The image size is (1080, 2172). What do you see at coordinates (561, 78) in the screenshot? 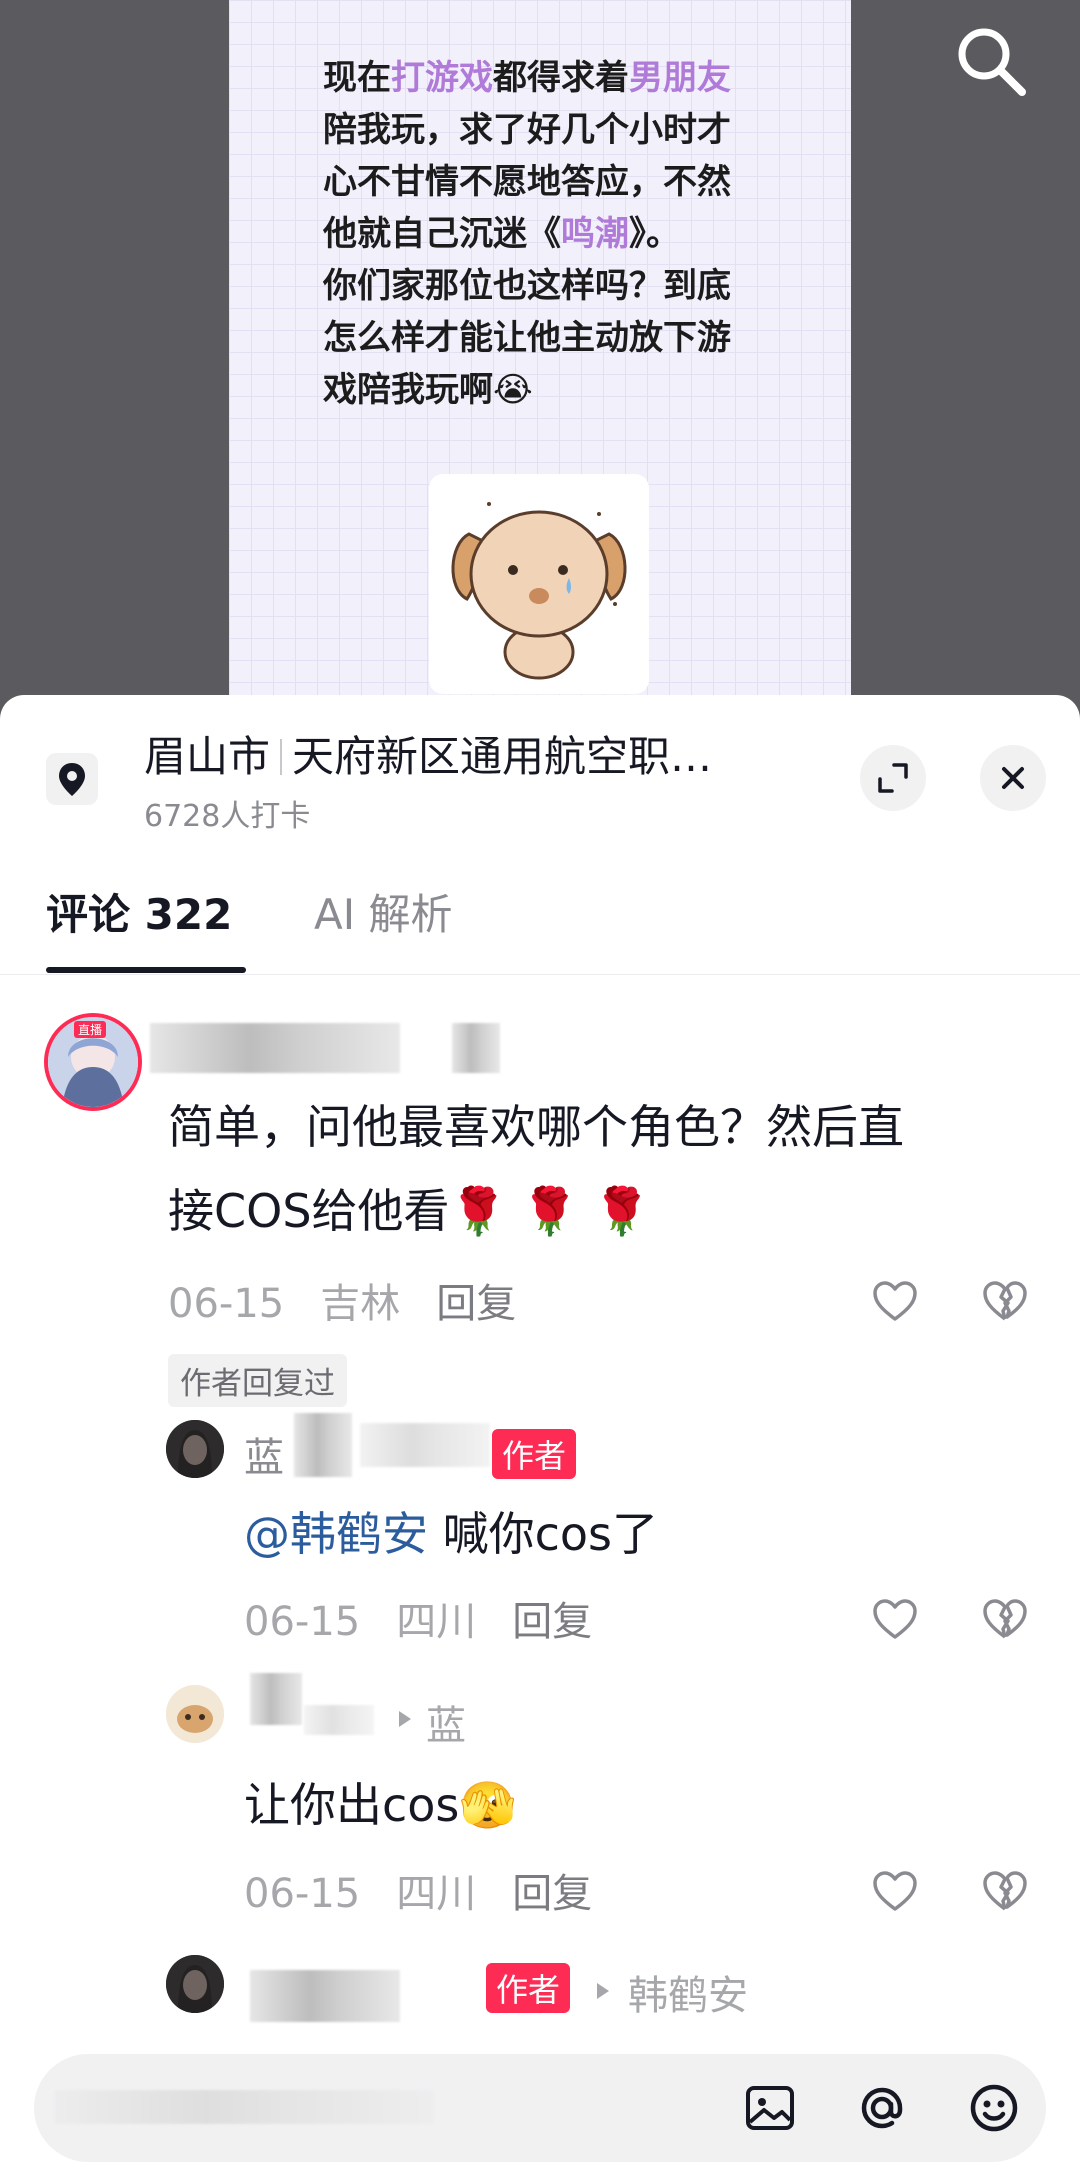
I see `post-text-segment: 都得求着` at bounding box center [561, 78].